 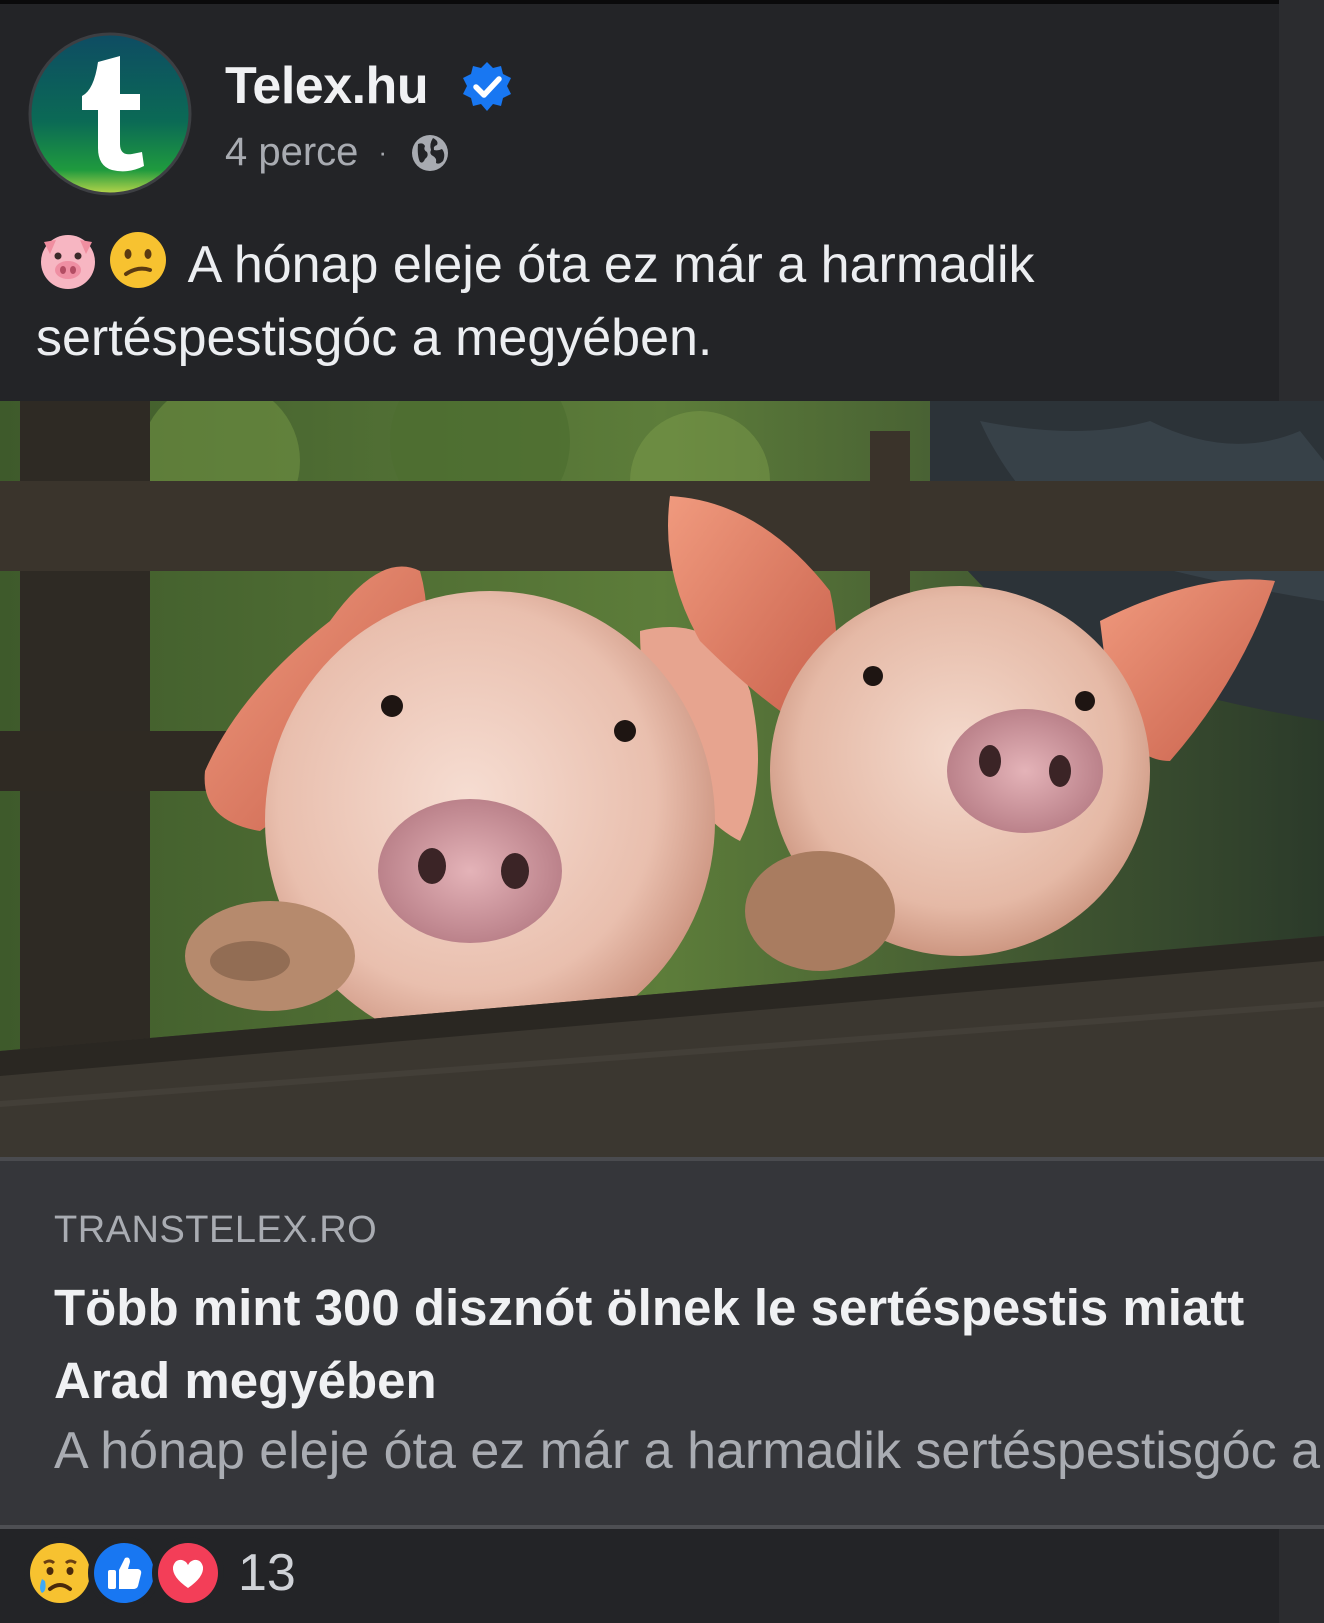 I want to click on post-time: 4 perce, so click(x=291, y=152).